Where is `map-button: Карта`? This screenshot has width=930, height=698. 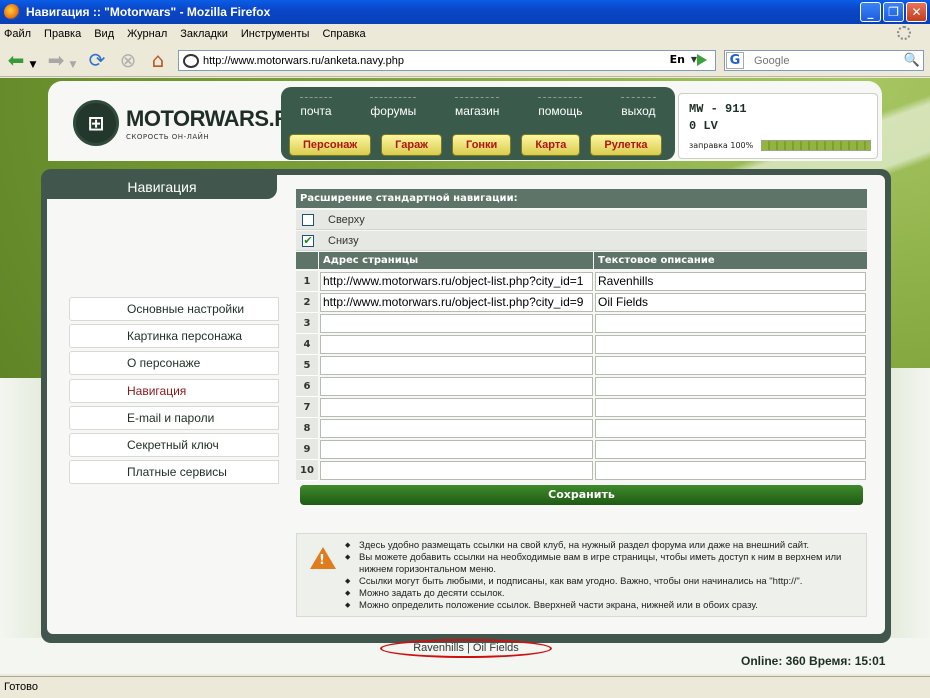 map-button: Карта is located at coordinates (551, 145).